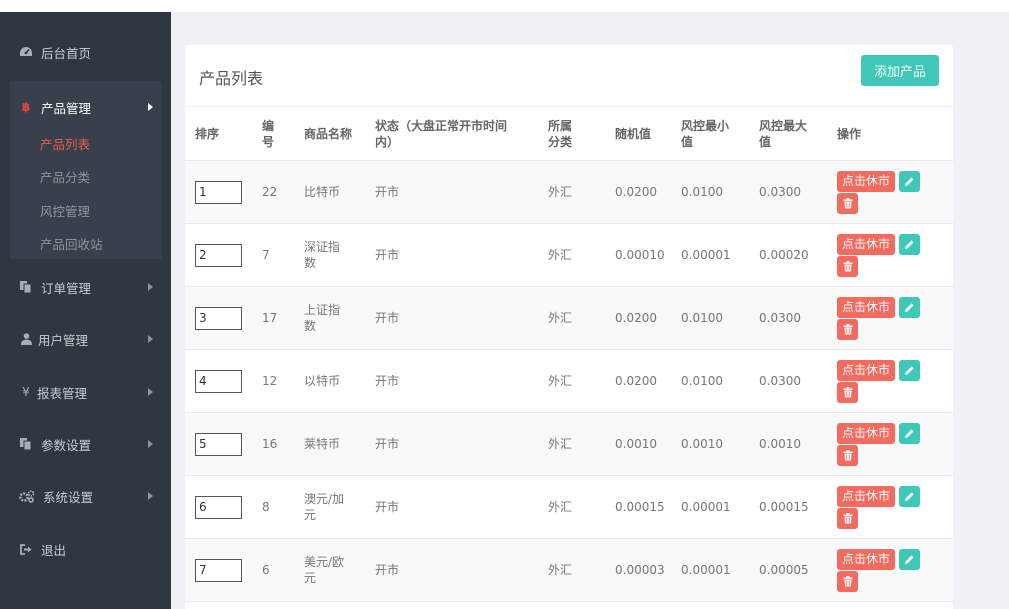  Describe the element at coordinates (26, 107) in the screenshot. I see `bitcoin-icon: ฿` at that location.